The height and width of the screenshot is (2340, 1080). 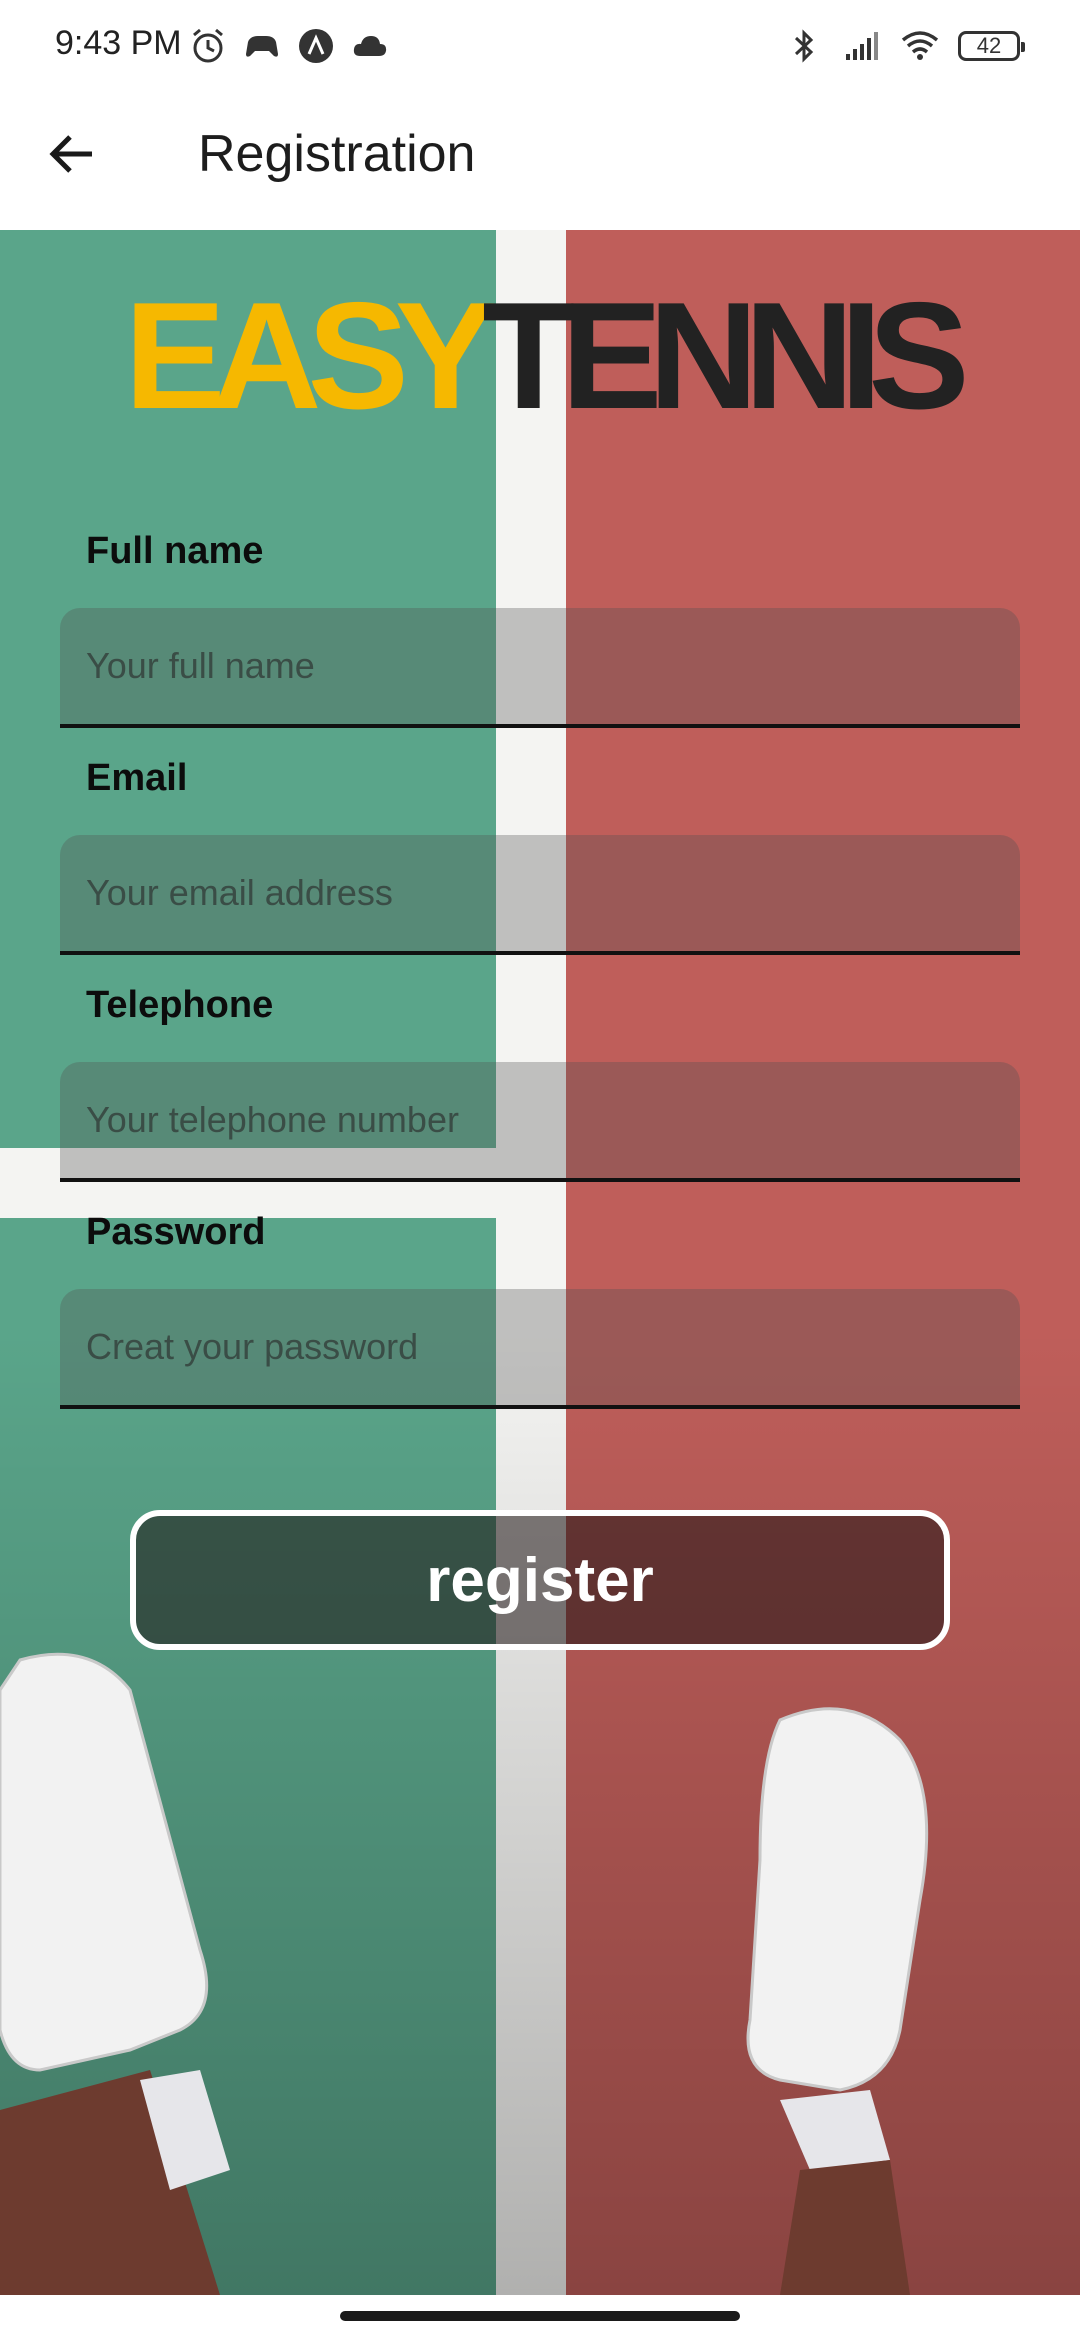 I want to click on app-logo: EASYTENNIS, so click(x=540, y=356).